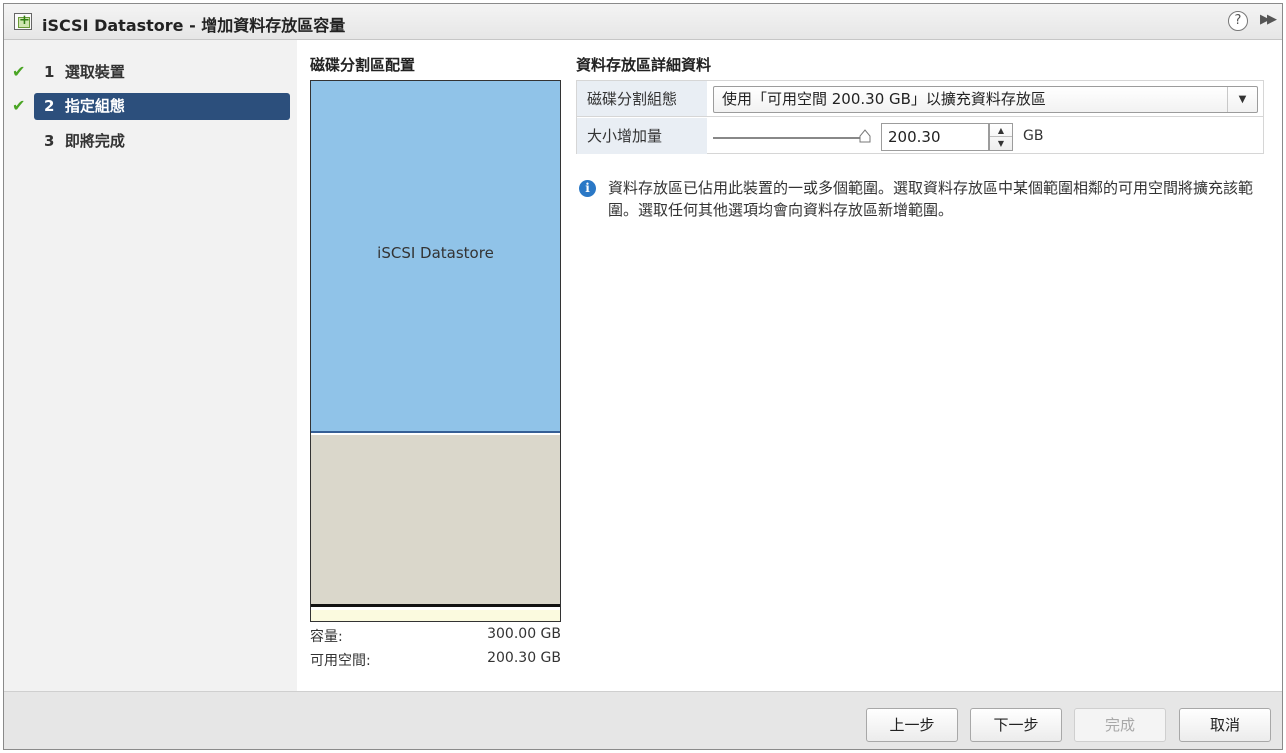 The height and width of the screenshot is (753, 1286). I want to click on size-unit: GB, so click(1033, 136).